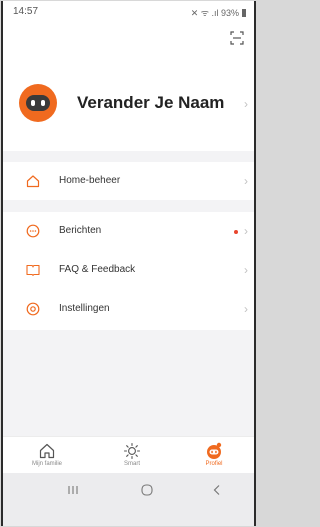 This screenshot has width=320, height=527. What do you see at coordinates (128, 499) in the screenshot?
I see `system-nav-bar` at bounding box center [128, 499].